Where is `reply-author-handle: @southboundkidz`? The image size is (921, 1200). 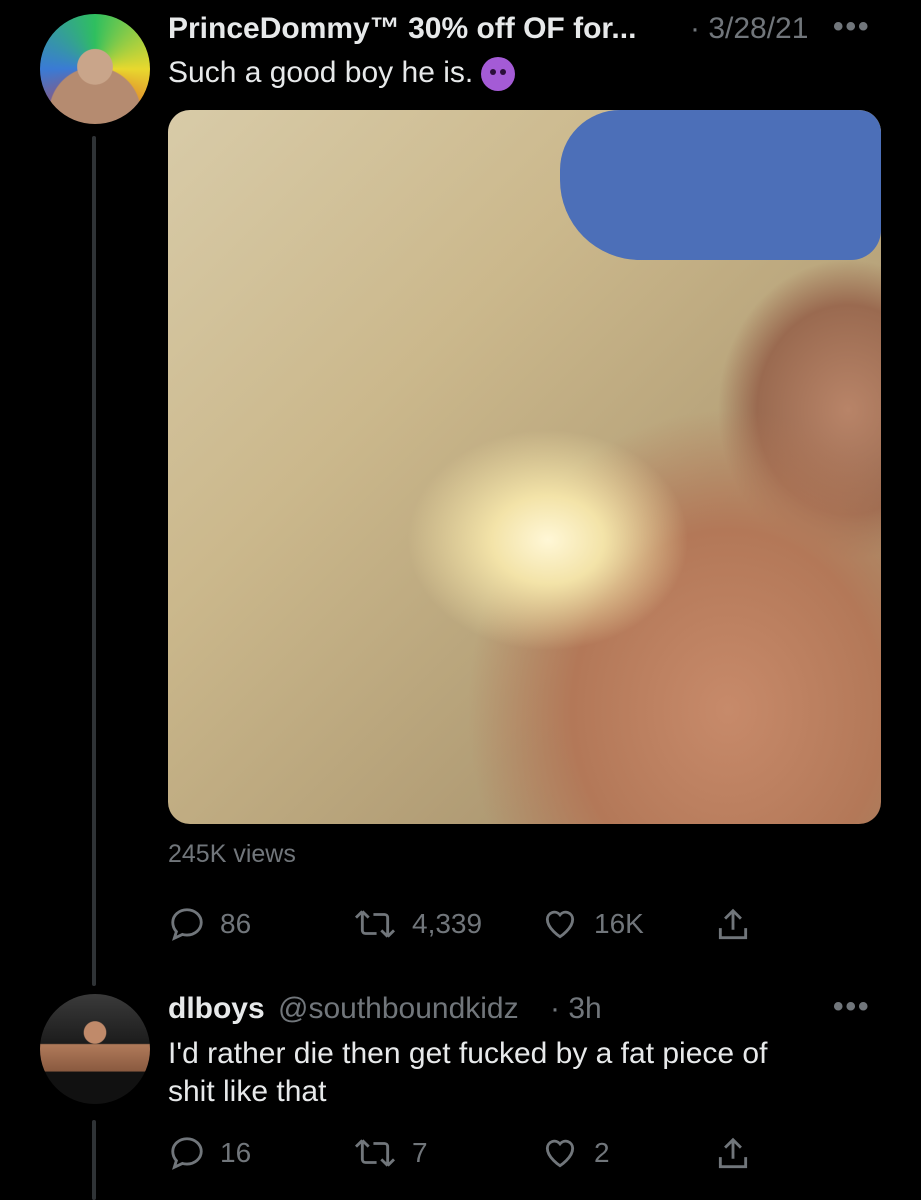
reply-author-handle: @southboundkidz is located at coordinates (398, 1009).